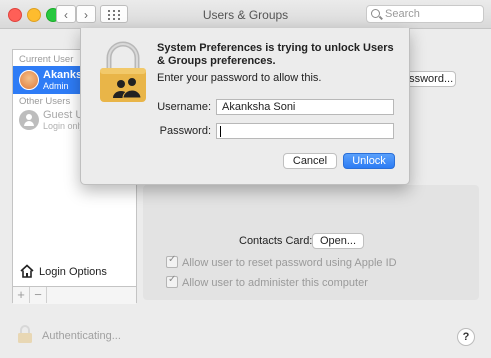 This screenshot has width=491, height=358. What do you see at coordinates (74, 295) in the screenshot?
I see `add-remove-bar: + −` at bounding box center [74, 295].